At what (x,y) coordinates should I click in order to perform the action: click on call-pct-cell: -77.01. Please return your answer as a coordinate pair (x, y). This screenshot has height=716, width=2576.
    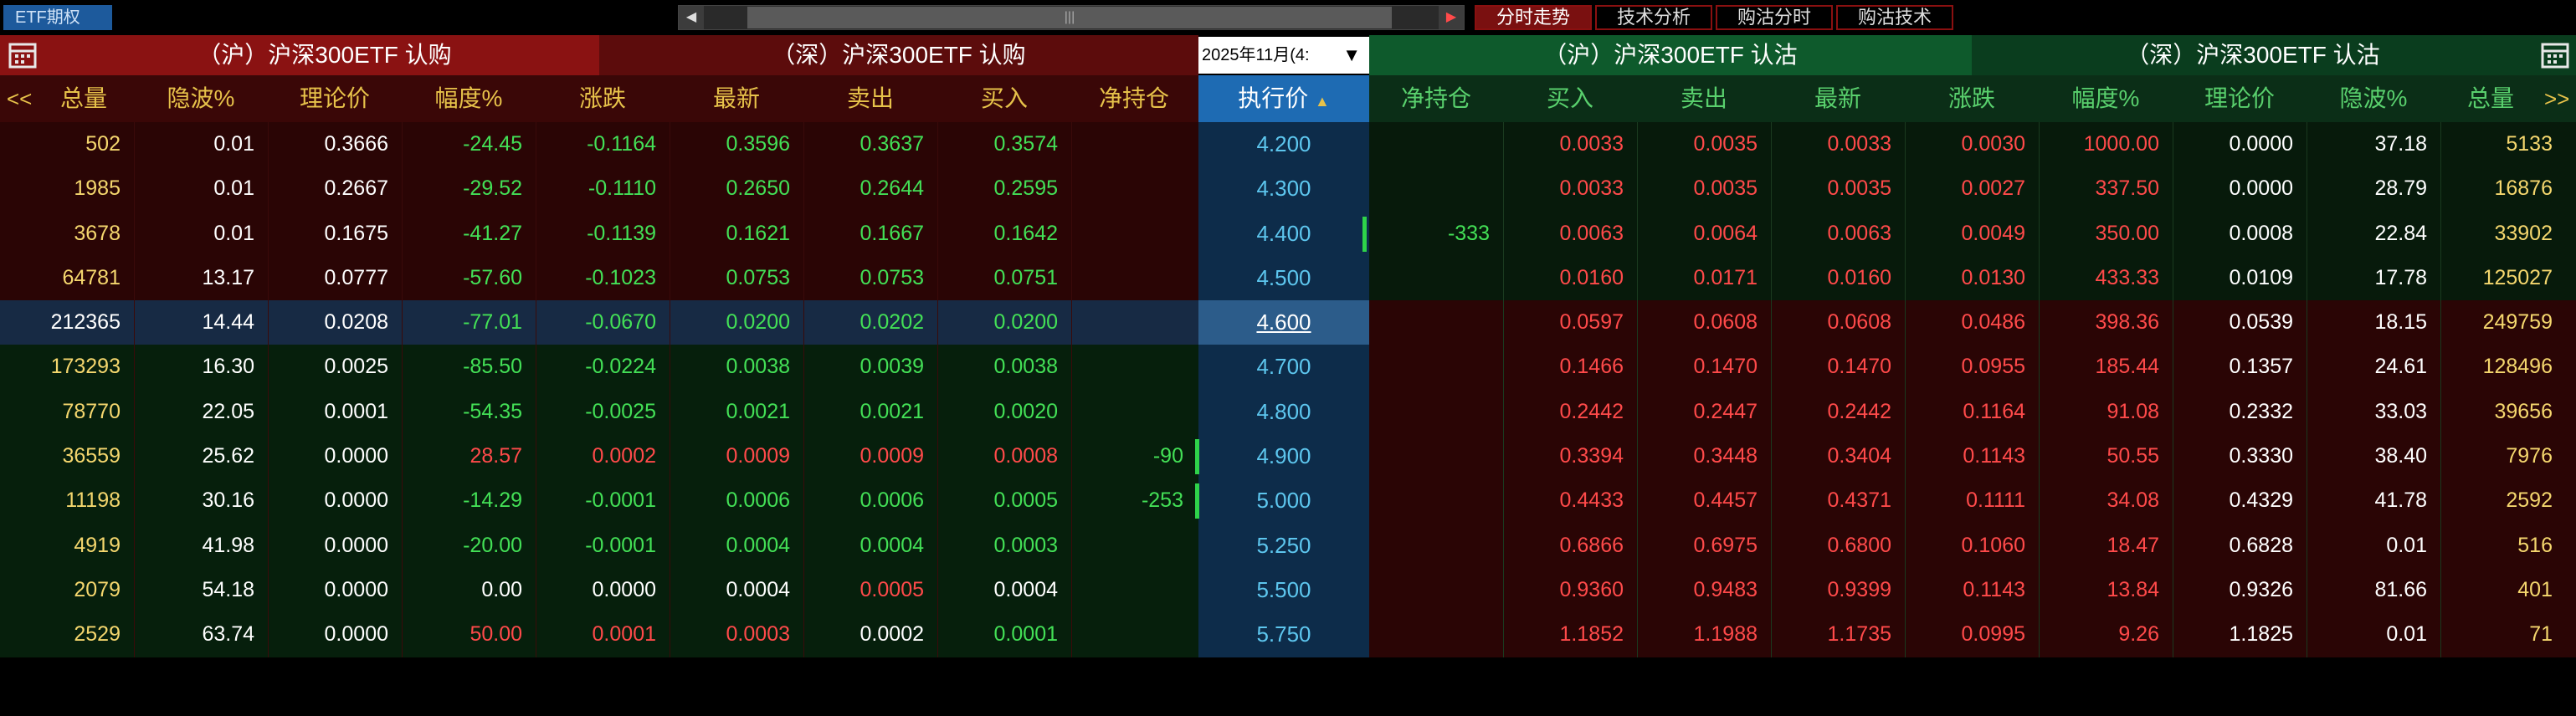
    Looking at the image, I should click on (469, 322).